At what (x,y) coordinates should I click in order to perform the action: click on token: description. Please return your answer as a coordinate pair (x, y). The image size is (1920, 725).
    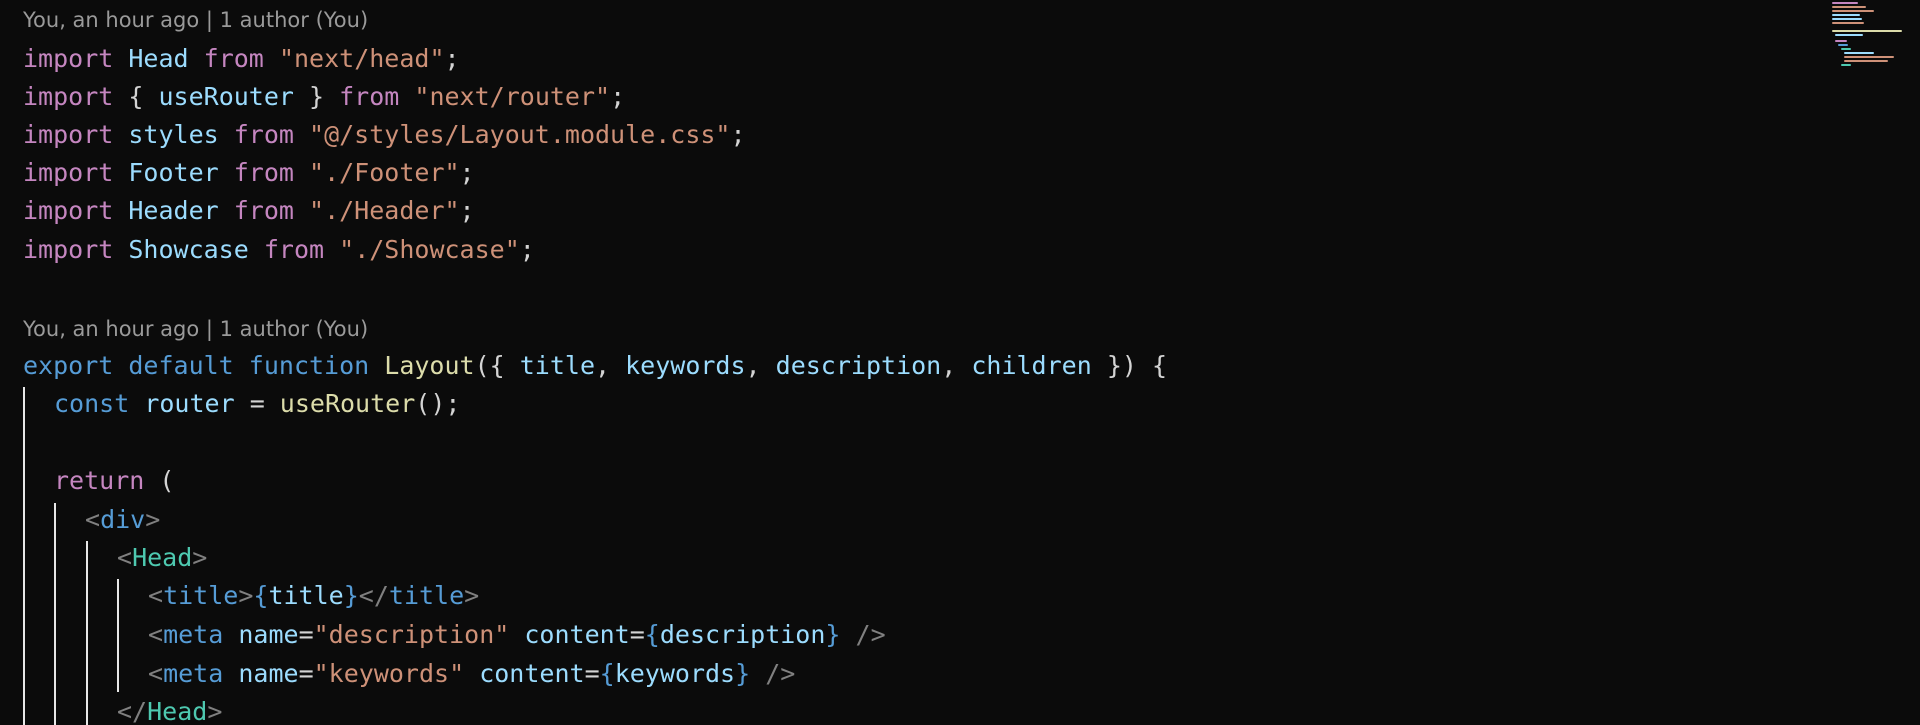
    Looking at the image, I should click on (742, 634).